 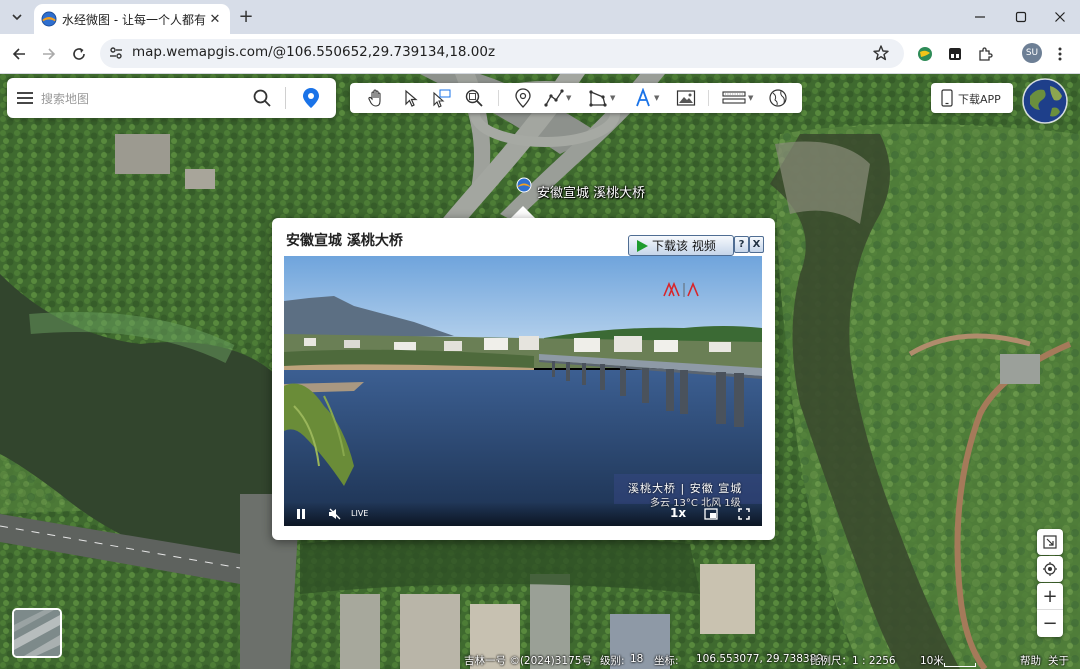 What do you see at coordinates (523, 98) in the screenshot?
I see `point-marker-icon` at bounding box center [523, 98].